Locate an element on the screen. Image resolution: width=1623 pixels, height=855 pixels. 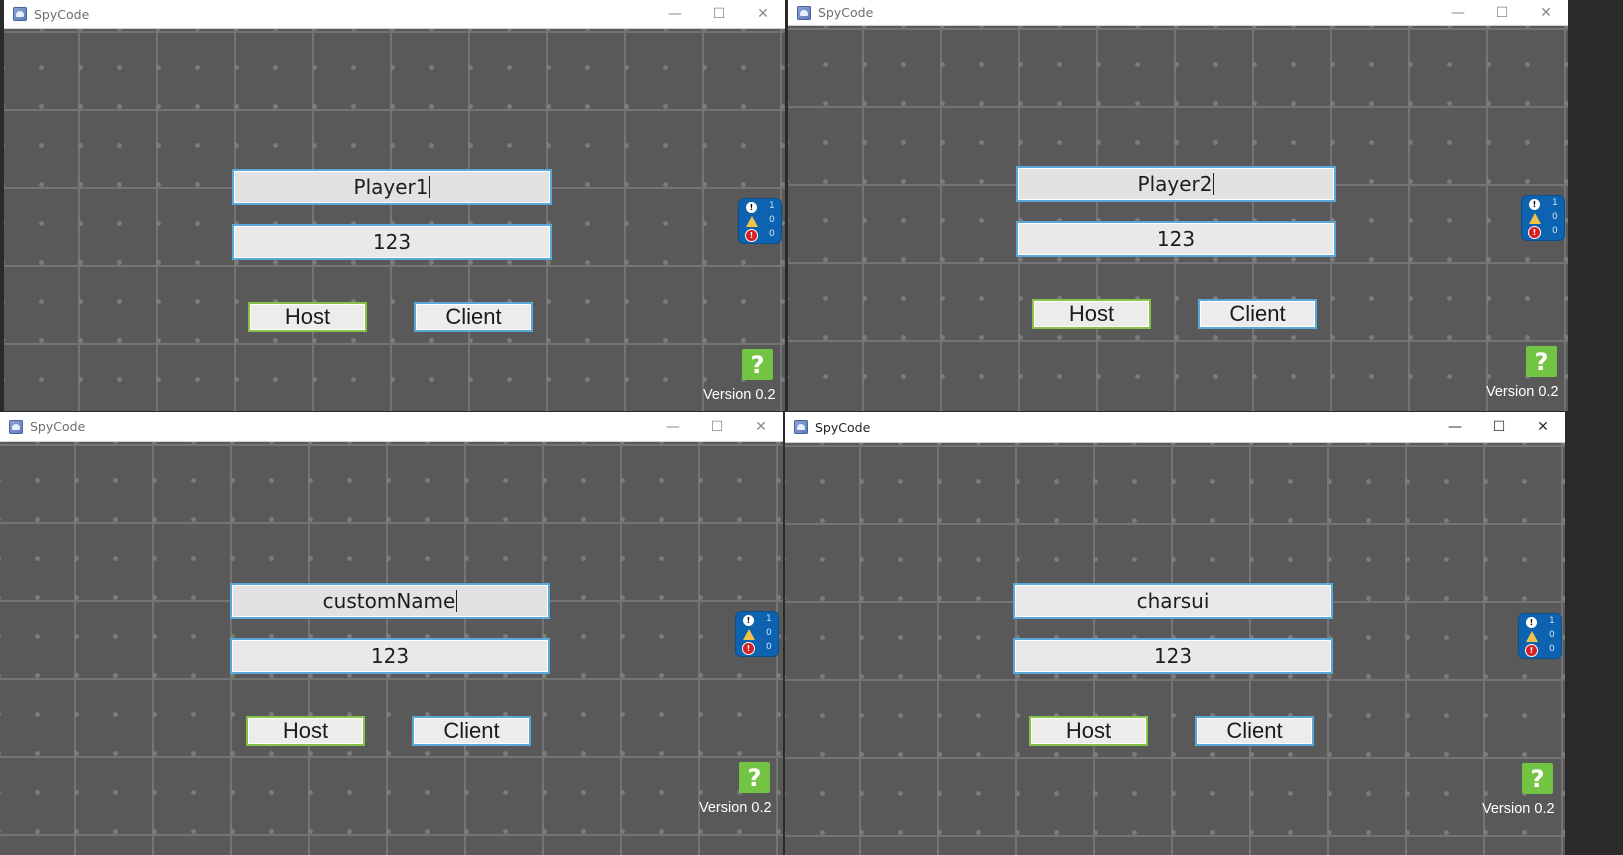
player-name-field: Player2 is located at coordinates (1176, 184).